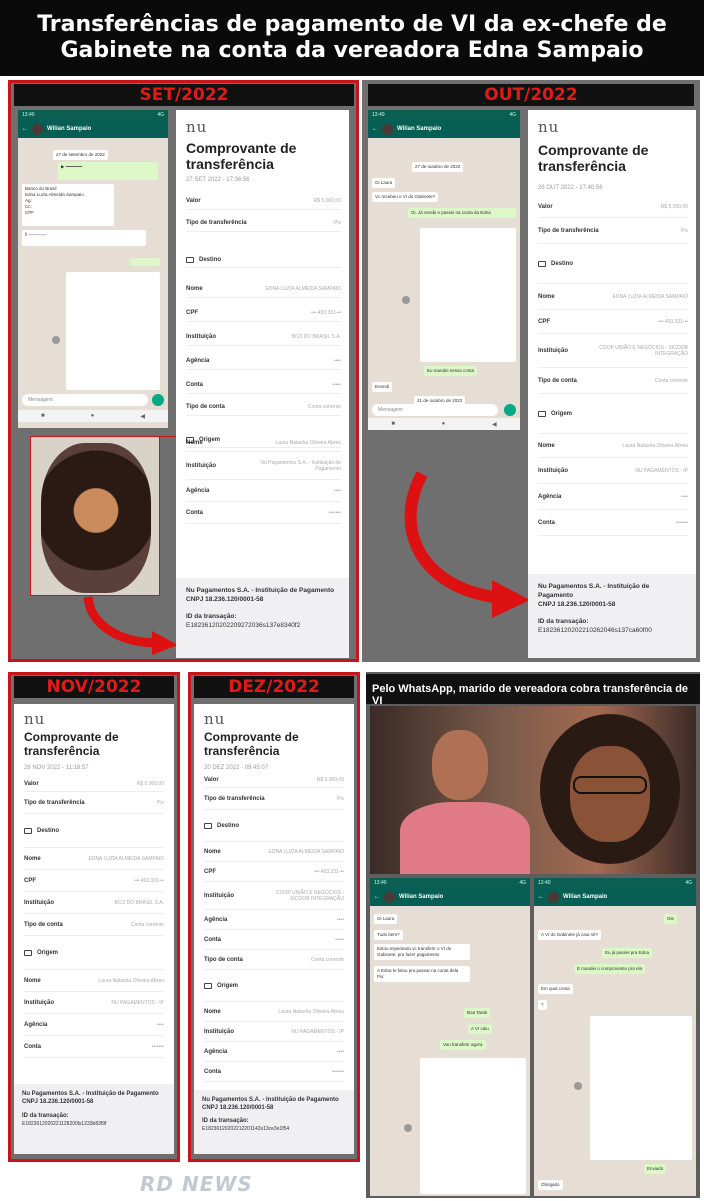  Describe the element at coordinates (451, 371) in the screenshot. I see `chat-bubble: Eu mandei nessa conta` at that location.